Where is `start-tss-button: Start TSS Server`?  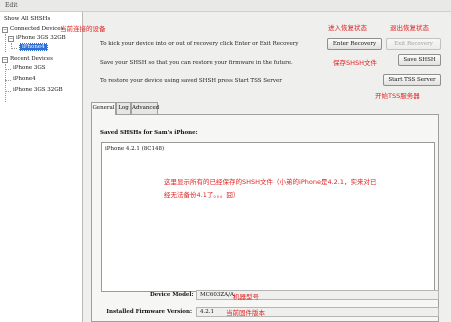 start-tss-button: Start TSS Server is located at coordinates (412, 80).